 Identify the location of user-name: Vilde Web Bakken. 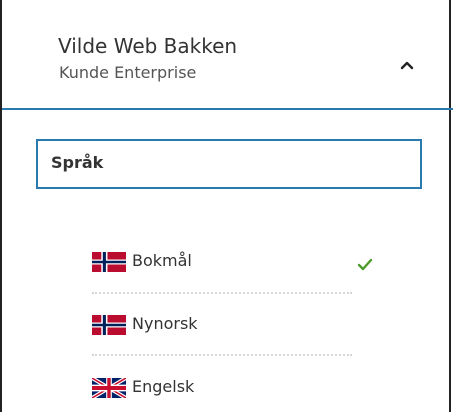
(148, 46).